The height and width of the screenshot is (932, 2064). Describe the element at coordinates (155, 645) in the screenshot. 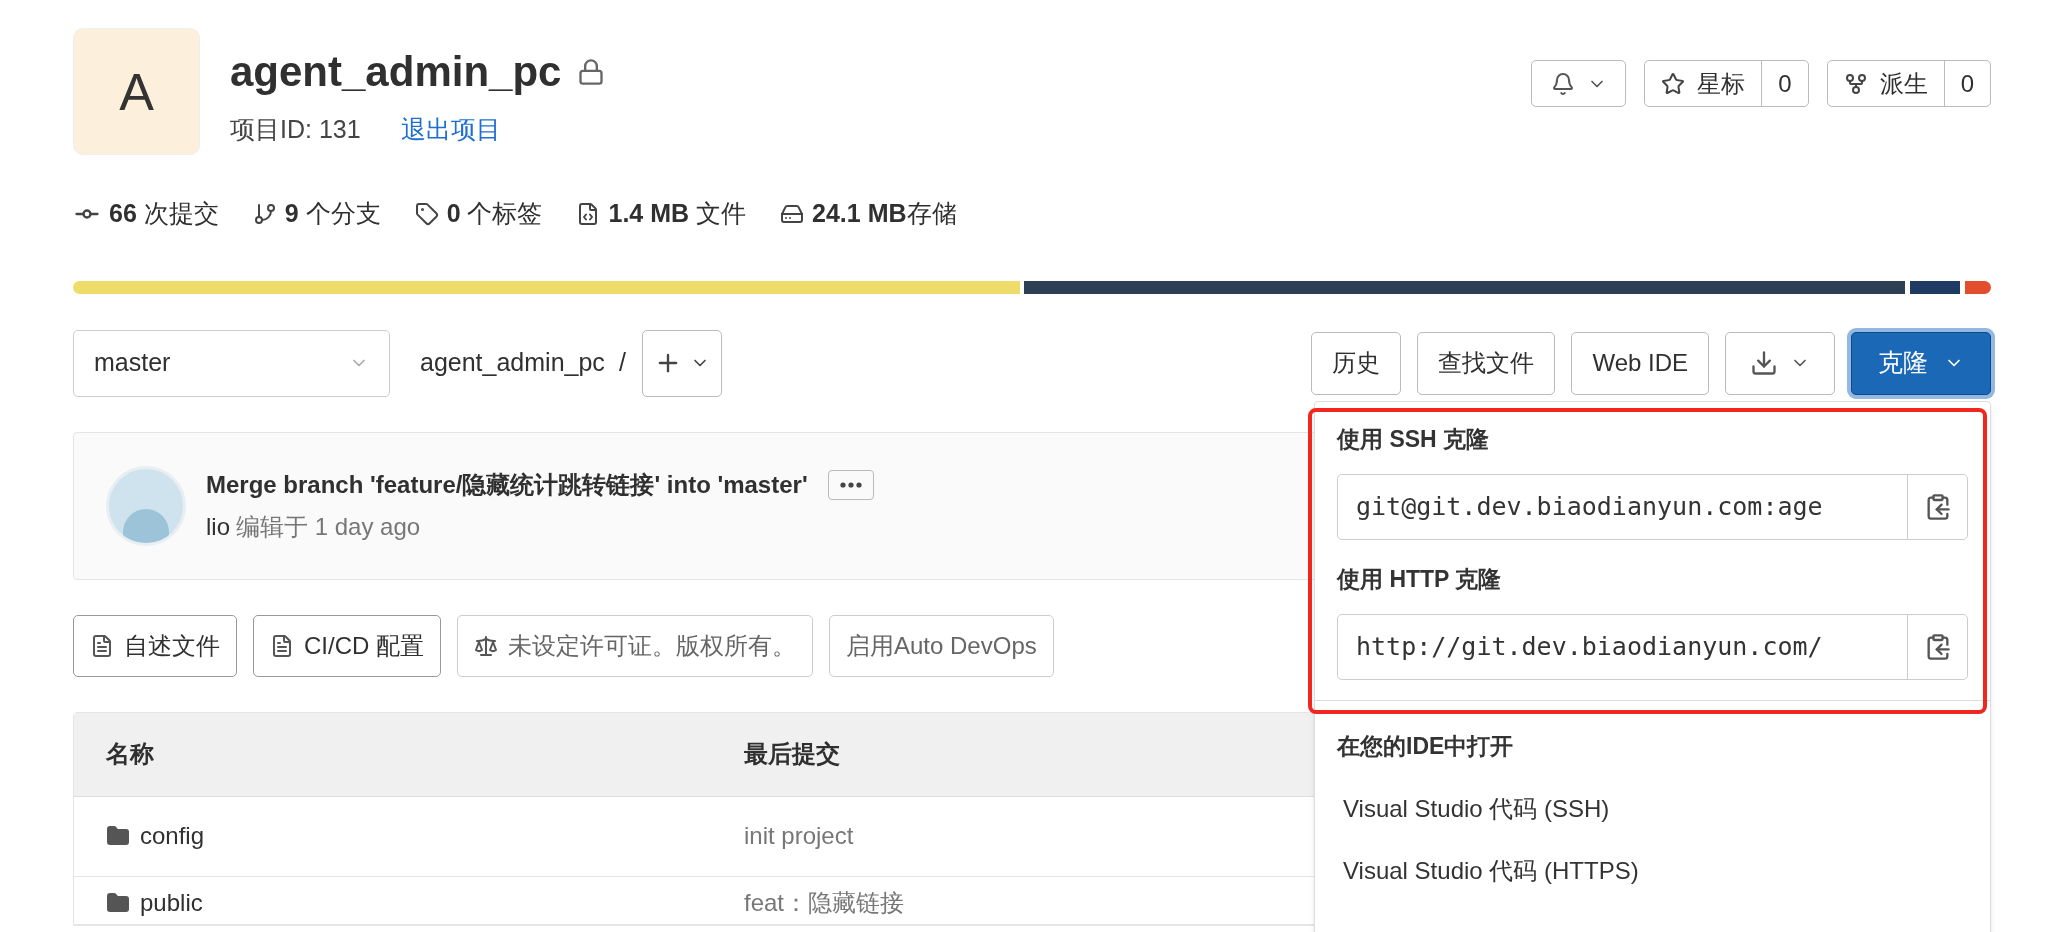

I see `quick-link-button: 自述文件` at that location.